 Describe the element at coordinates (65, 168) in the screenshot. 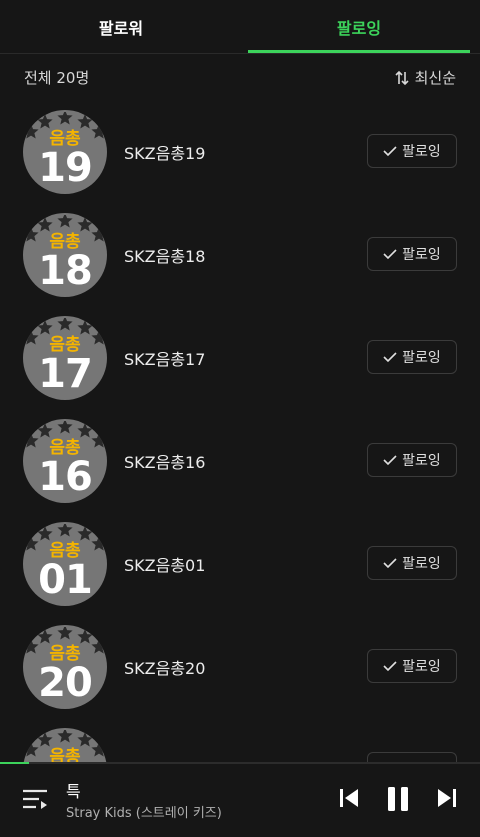

I see `avatar-number: 19` at that location.